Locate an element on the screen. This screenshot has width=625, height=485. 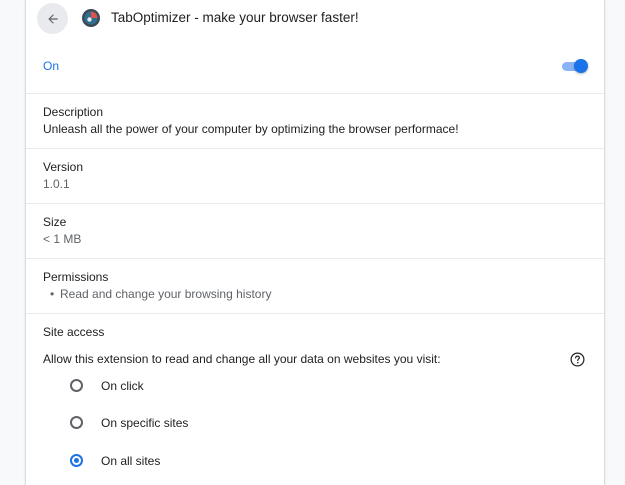
extension-logo-icon is located at coordinates (91, 18).